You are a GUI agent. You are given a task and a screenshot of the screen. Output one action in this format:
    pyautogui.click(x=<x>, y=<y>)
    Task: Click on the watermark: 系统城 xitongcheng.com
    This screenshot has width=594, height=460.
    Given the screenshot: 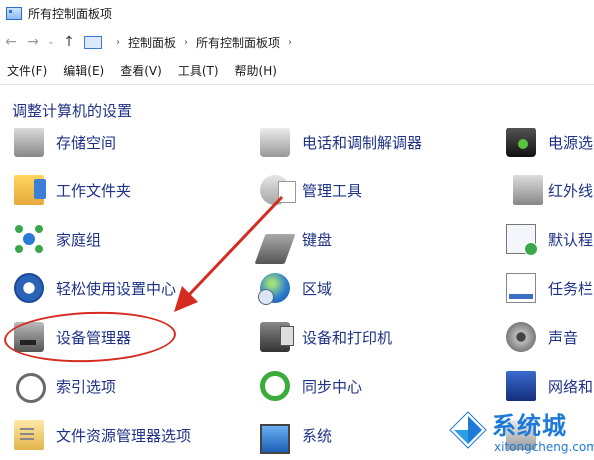 What is the action you would take?
    pyautogui.click(x=521, y=430)
    